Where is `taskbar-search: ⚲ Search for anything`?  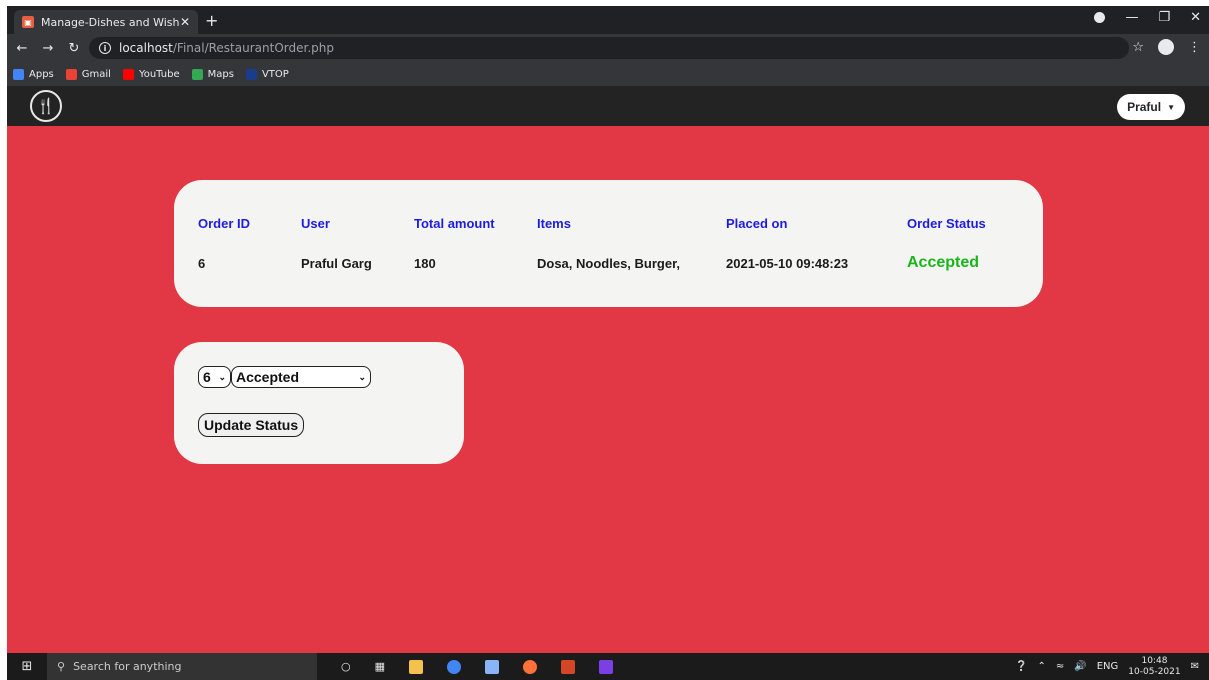 taskbar-search: ⚲ Search for anything is located at coordinates (182, 666).